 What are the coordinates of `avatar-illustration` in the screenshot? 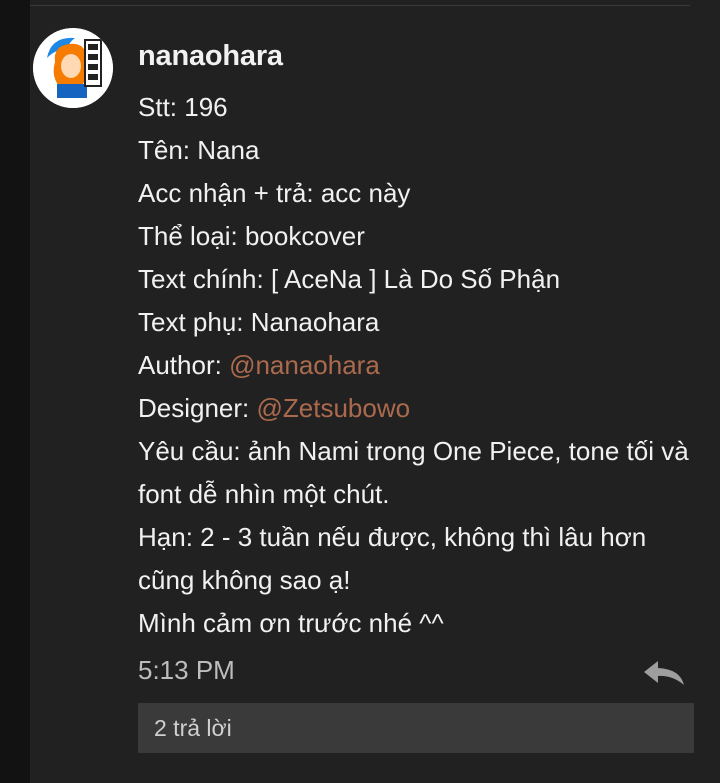 It's located at (73, 68).